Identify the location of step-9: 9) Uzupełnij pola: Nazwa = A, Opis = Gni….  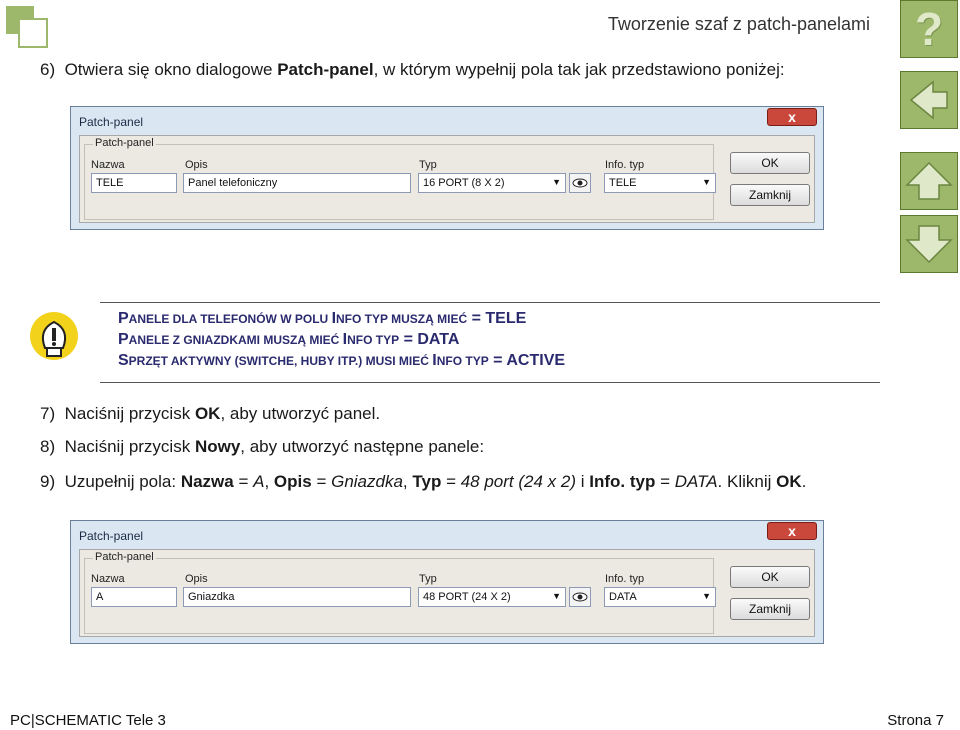
(423, 481).